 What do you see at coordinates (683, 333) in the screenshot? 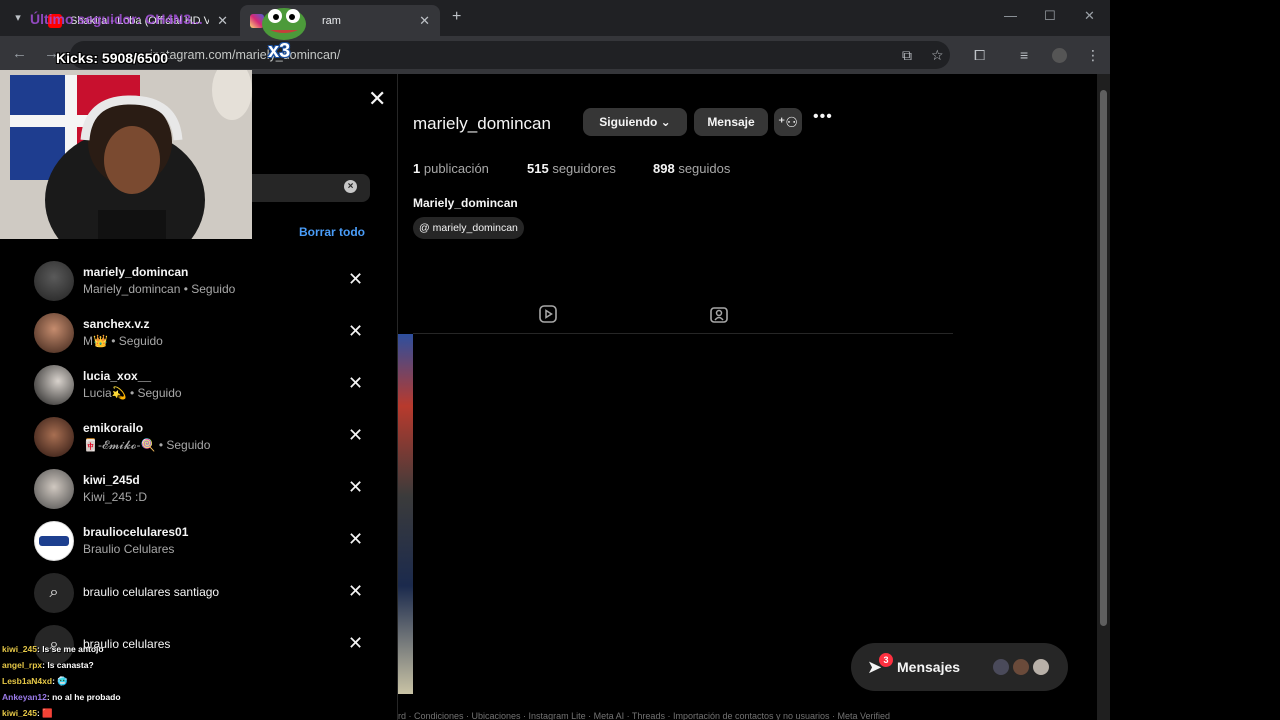
I see `tabs-divider` at bounding box center [683, 333].